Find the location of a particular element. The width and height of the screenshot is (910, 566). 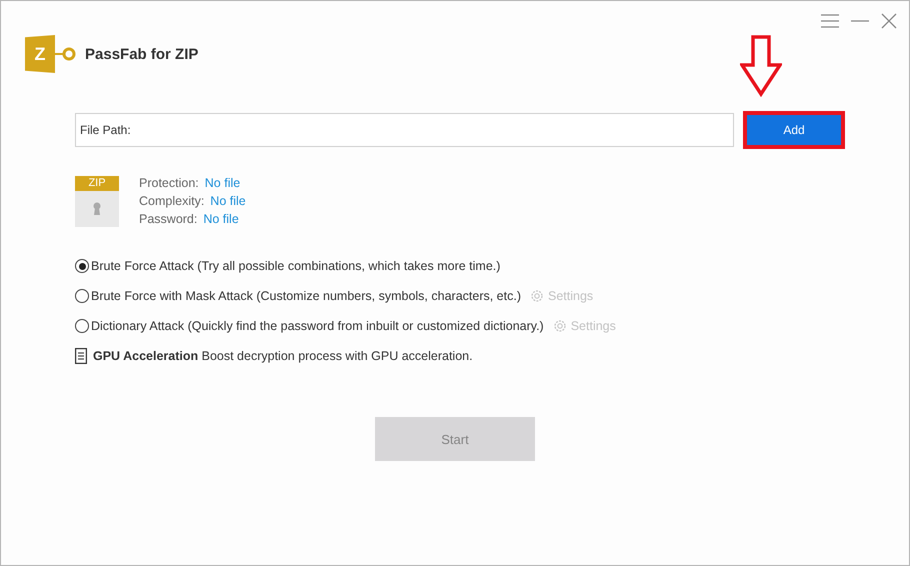

attack-mode-label: Dictionary Attack (Quickly find the password from inbuilt or customized dictionary.) is located at coordinates (317, 326).